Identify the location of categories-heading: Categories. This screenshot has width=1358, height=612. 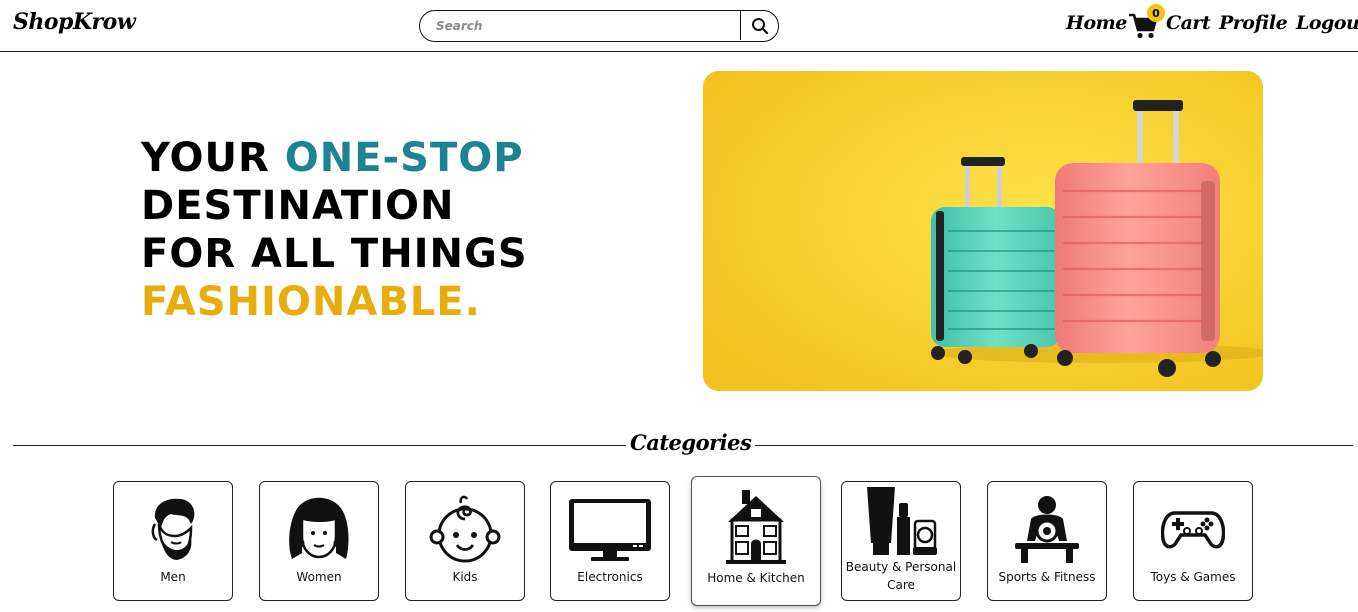
(691, 442).